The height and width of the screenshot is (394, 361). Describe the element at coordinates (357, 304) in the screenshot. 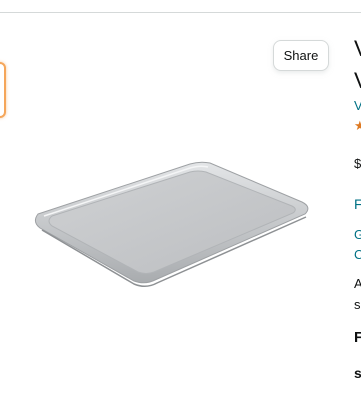

I see `detail-text-2: s` at that location.